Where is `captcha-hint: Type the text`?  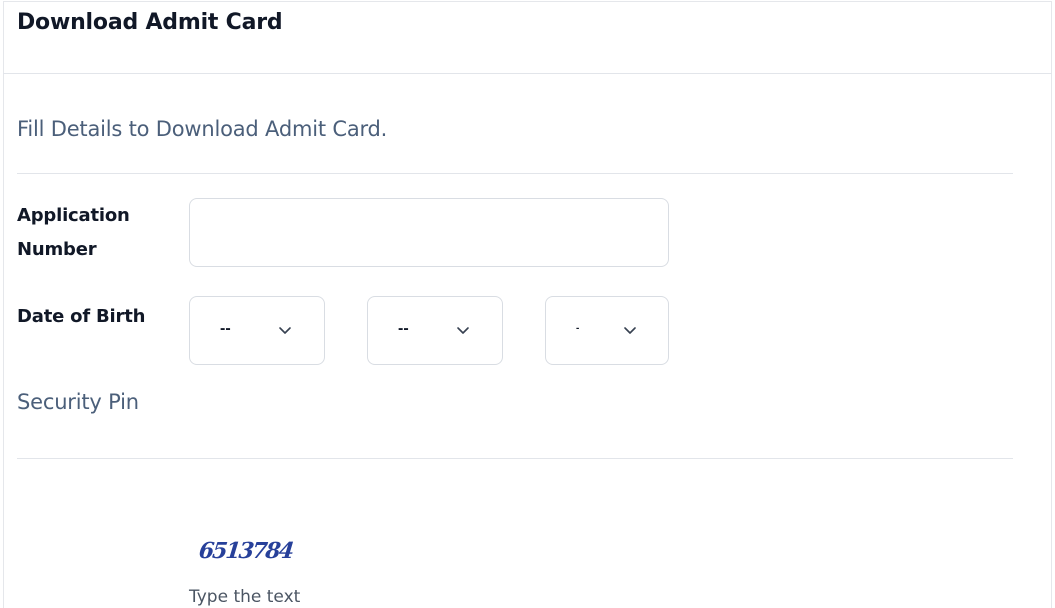 captcha-hint: Type the text is located at coordinates (245, 597).